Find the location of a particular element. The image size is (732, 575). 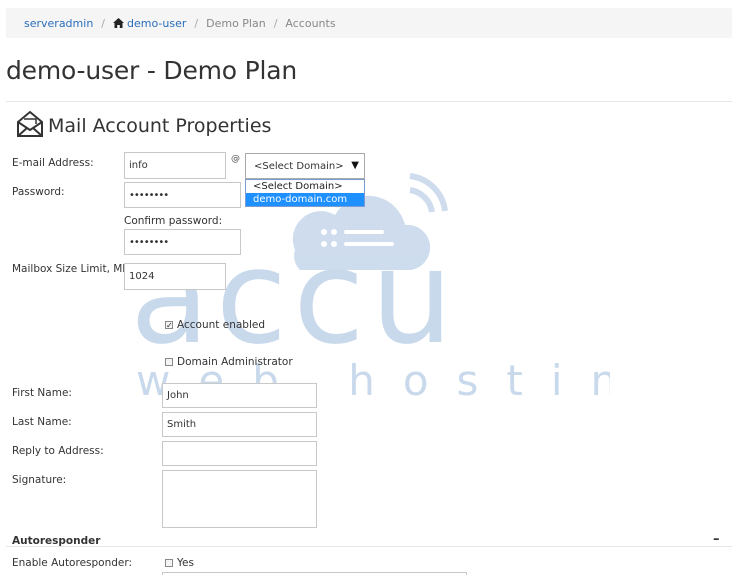

autoresponder-collapse-button: – is located at coordinates (716, 539).